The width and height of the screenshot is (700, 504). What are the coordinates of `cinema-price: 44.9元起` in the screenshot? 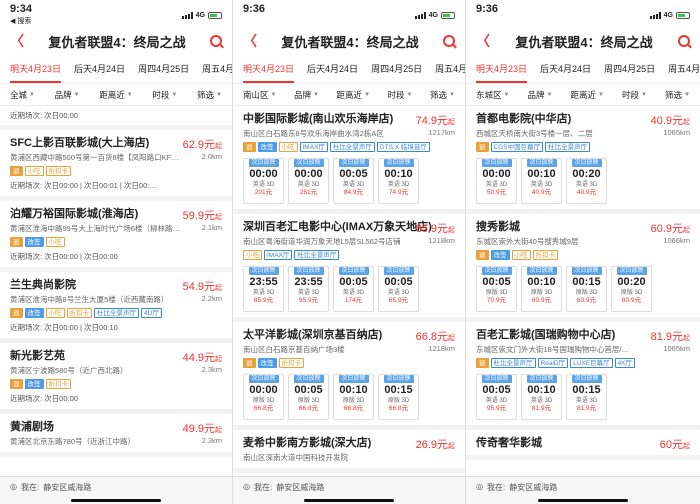 It's located at (202, 357).